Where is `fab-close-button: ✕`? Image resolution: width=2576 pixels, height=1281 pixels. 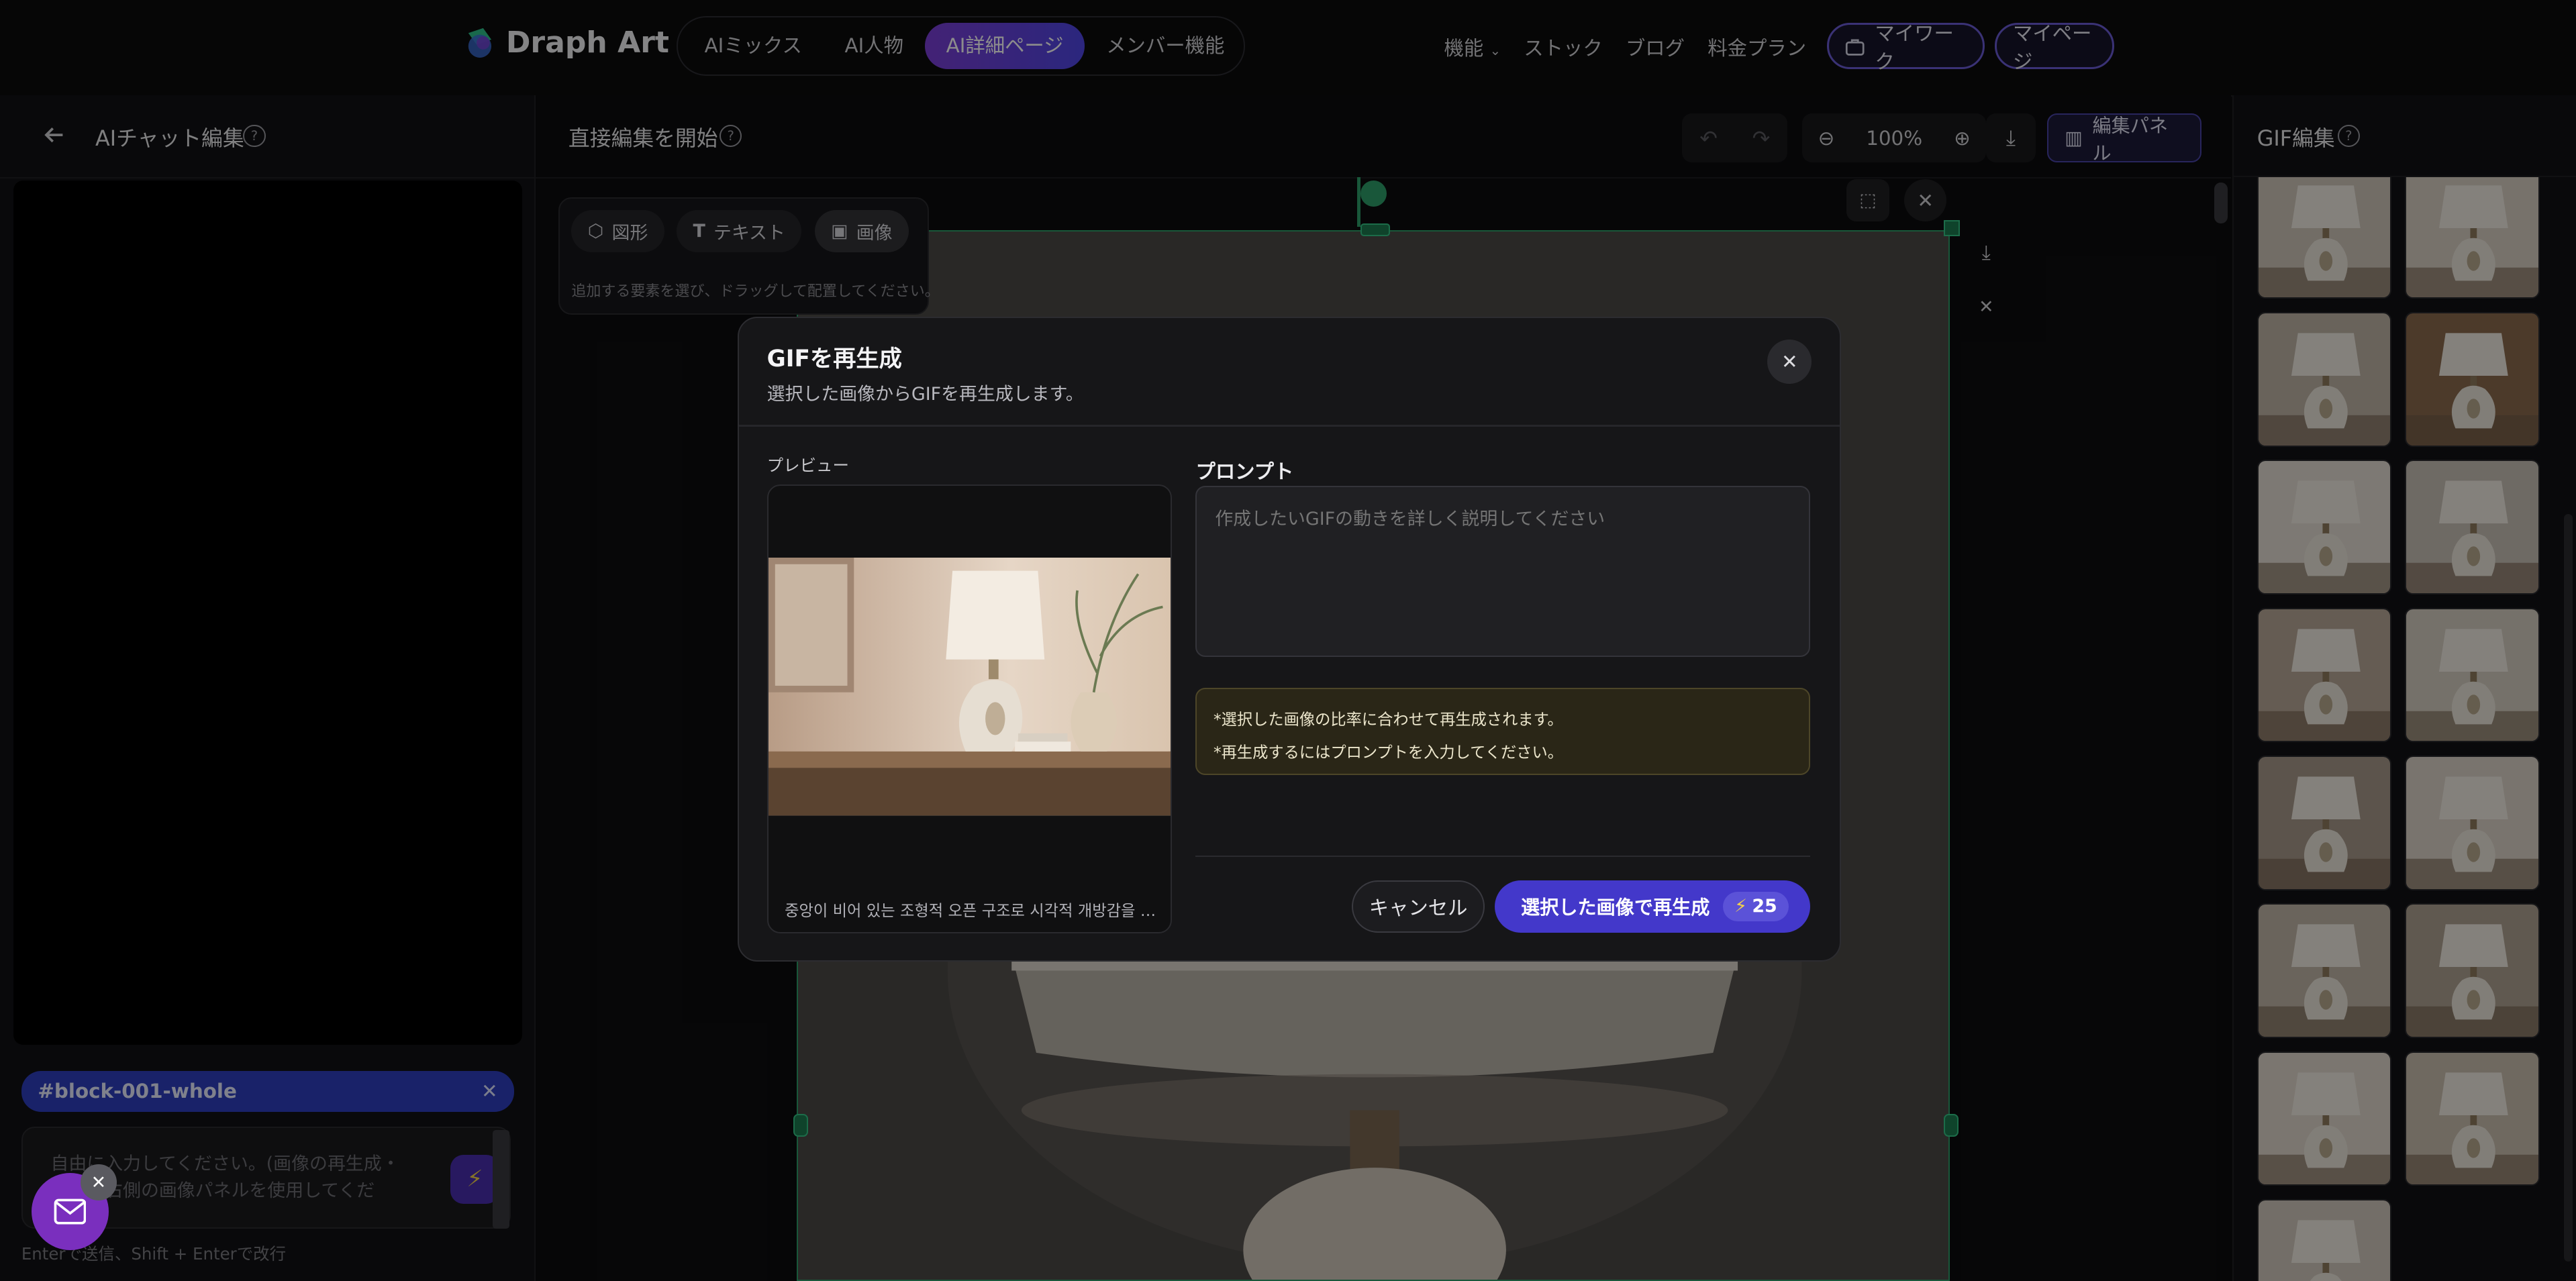
fab-close-button: ✕ is located at coordinates (98, 1182).